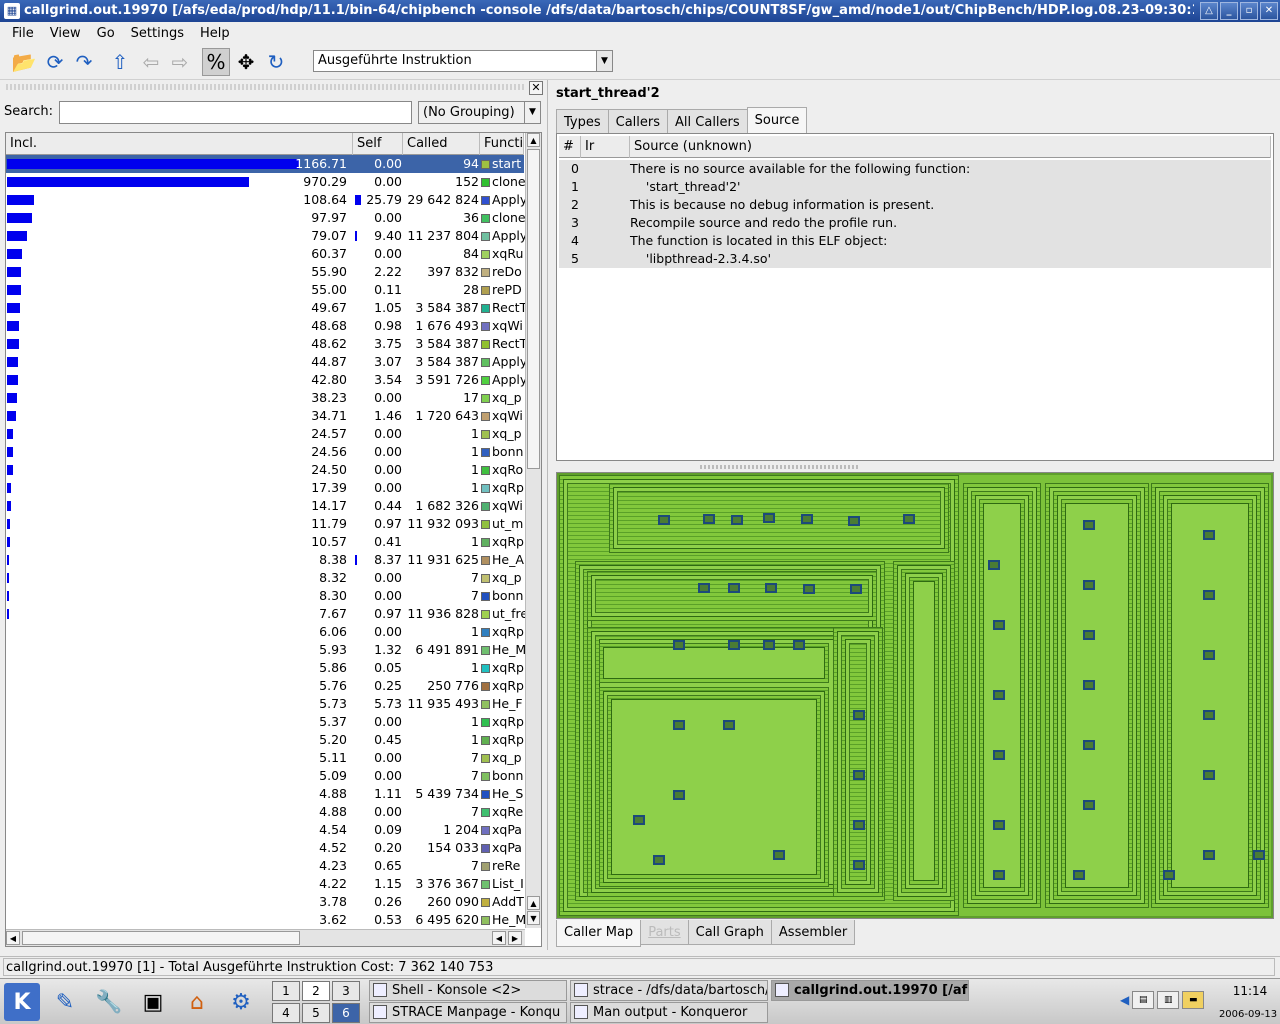 The image size is (1280, 1024). I want to click on table-row: 8.30 0.00 7 bonn, so click(265, 596).